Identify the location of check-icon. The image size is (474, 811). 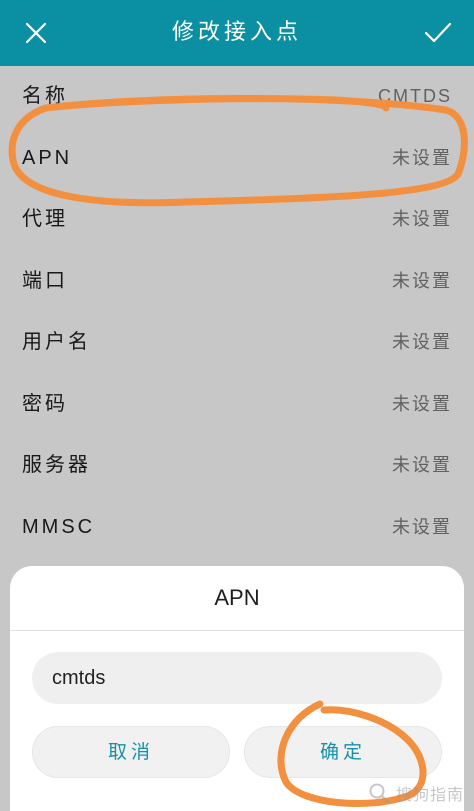
(438, 32).